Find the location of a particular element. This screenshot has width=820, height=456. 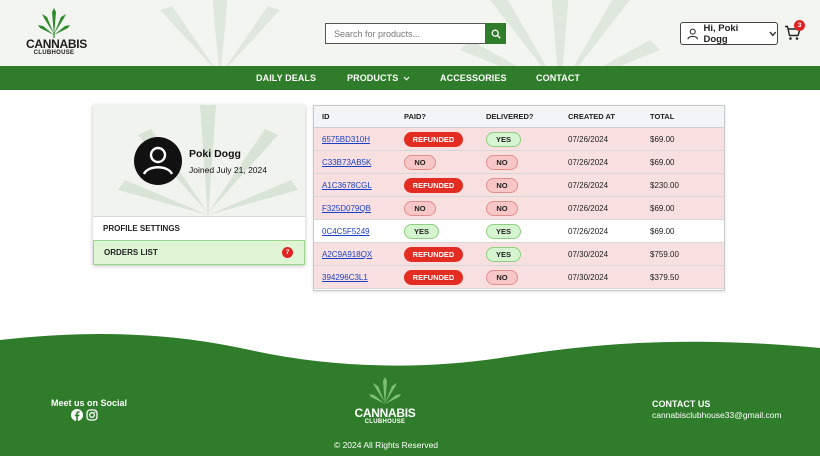

site-header: CANNABIS CLUBHOUSE Hi, Poki Dogg 3 is located at coordinates (410, 33).